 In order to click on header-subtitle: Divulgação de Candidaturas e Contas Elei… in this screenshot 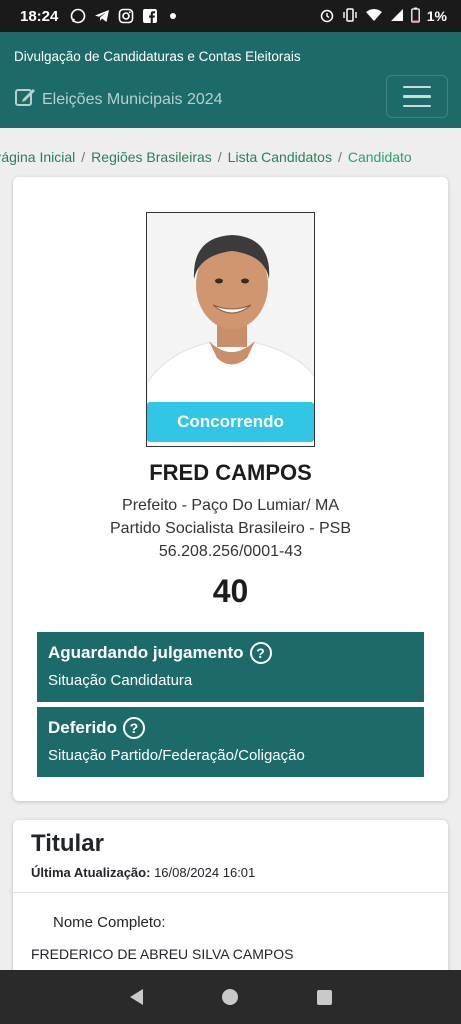, I will do `click(157, 56)`.